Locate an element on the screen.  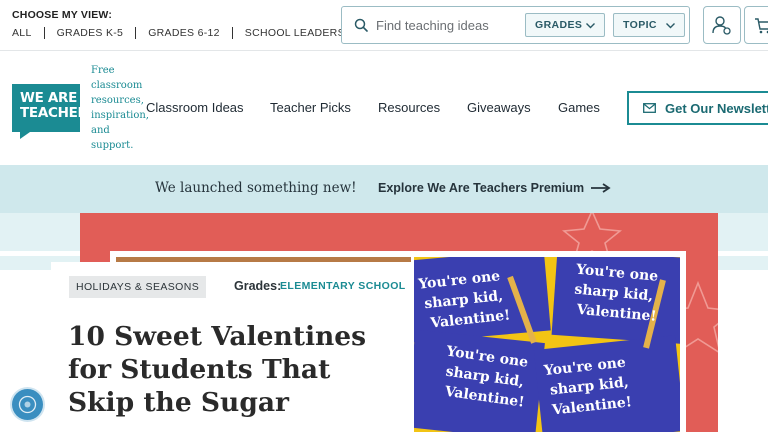
nav-item-resources: Resources is located at coordinates (409, 107).